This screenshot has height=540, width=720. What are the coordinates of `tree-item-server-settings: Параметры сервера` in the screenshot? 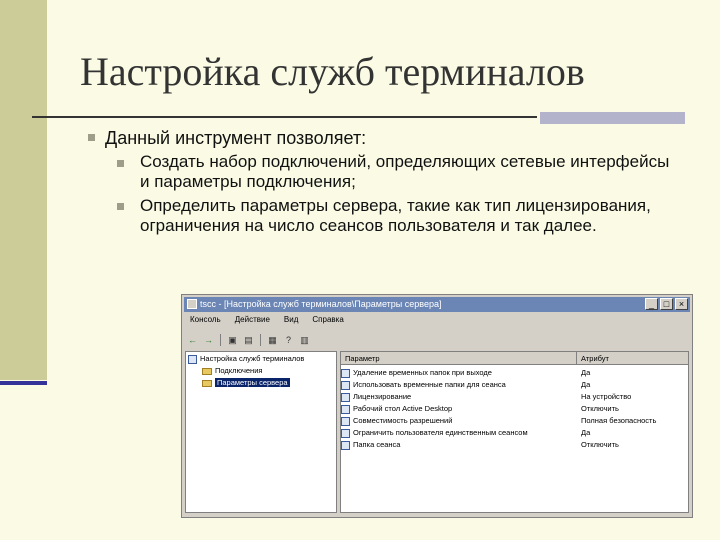 It's located at (246, 382).